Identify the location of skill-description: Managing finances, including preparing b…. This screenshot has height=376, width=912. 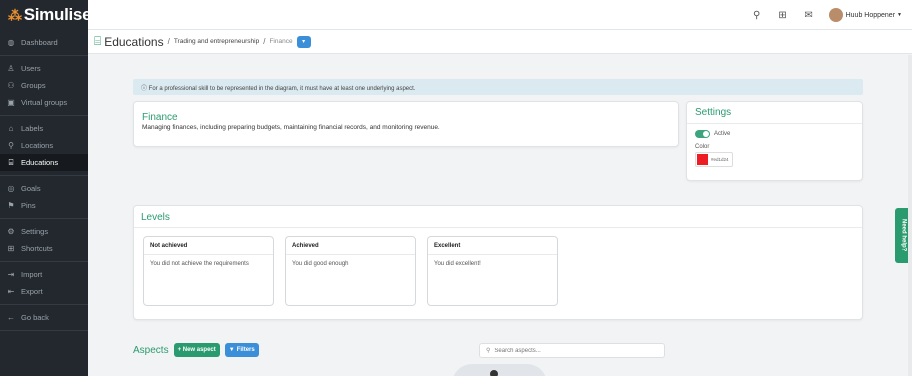
(406, 127).